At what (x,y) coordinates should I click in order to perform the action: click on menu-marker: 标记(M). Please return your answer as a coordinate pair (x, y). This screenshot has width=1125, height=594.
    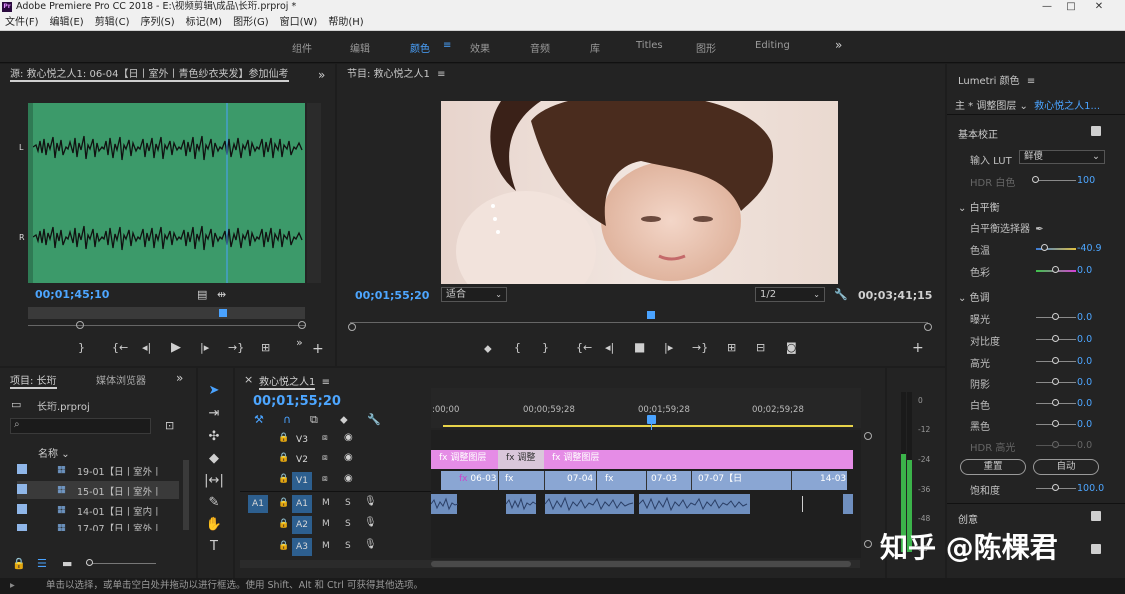
    Looking at the image, I should click on (204, 22).